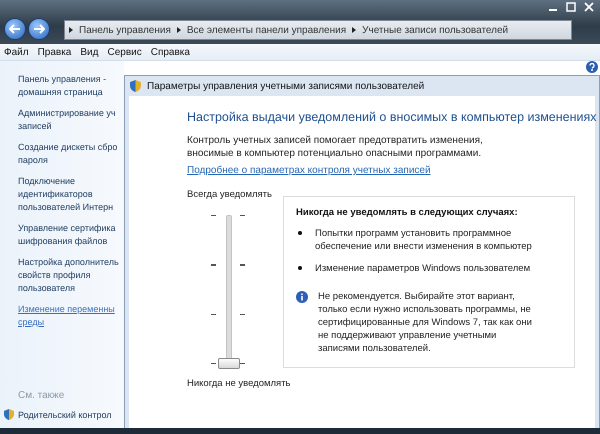 The width and height of the screenshot is (600, 434). What do you see at coordinates (238, 383) in the screenshot?
I see `slider-bottom-label: Никогда не уведомлять` at bounding box center [238, 383].